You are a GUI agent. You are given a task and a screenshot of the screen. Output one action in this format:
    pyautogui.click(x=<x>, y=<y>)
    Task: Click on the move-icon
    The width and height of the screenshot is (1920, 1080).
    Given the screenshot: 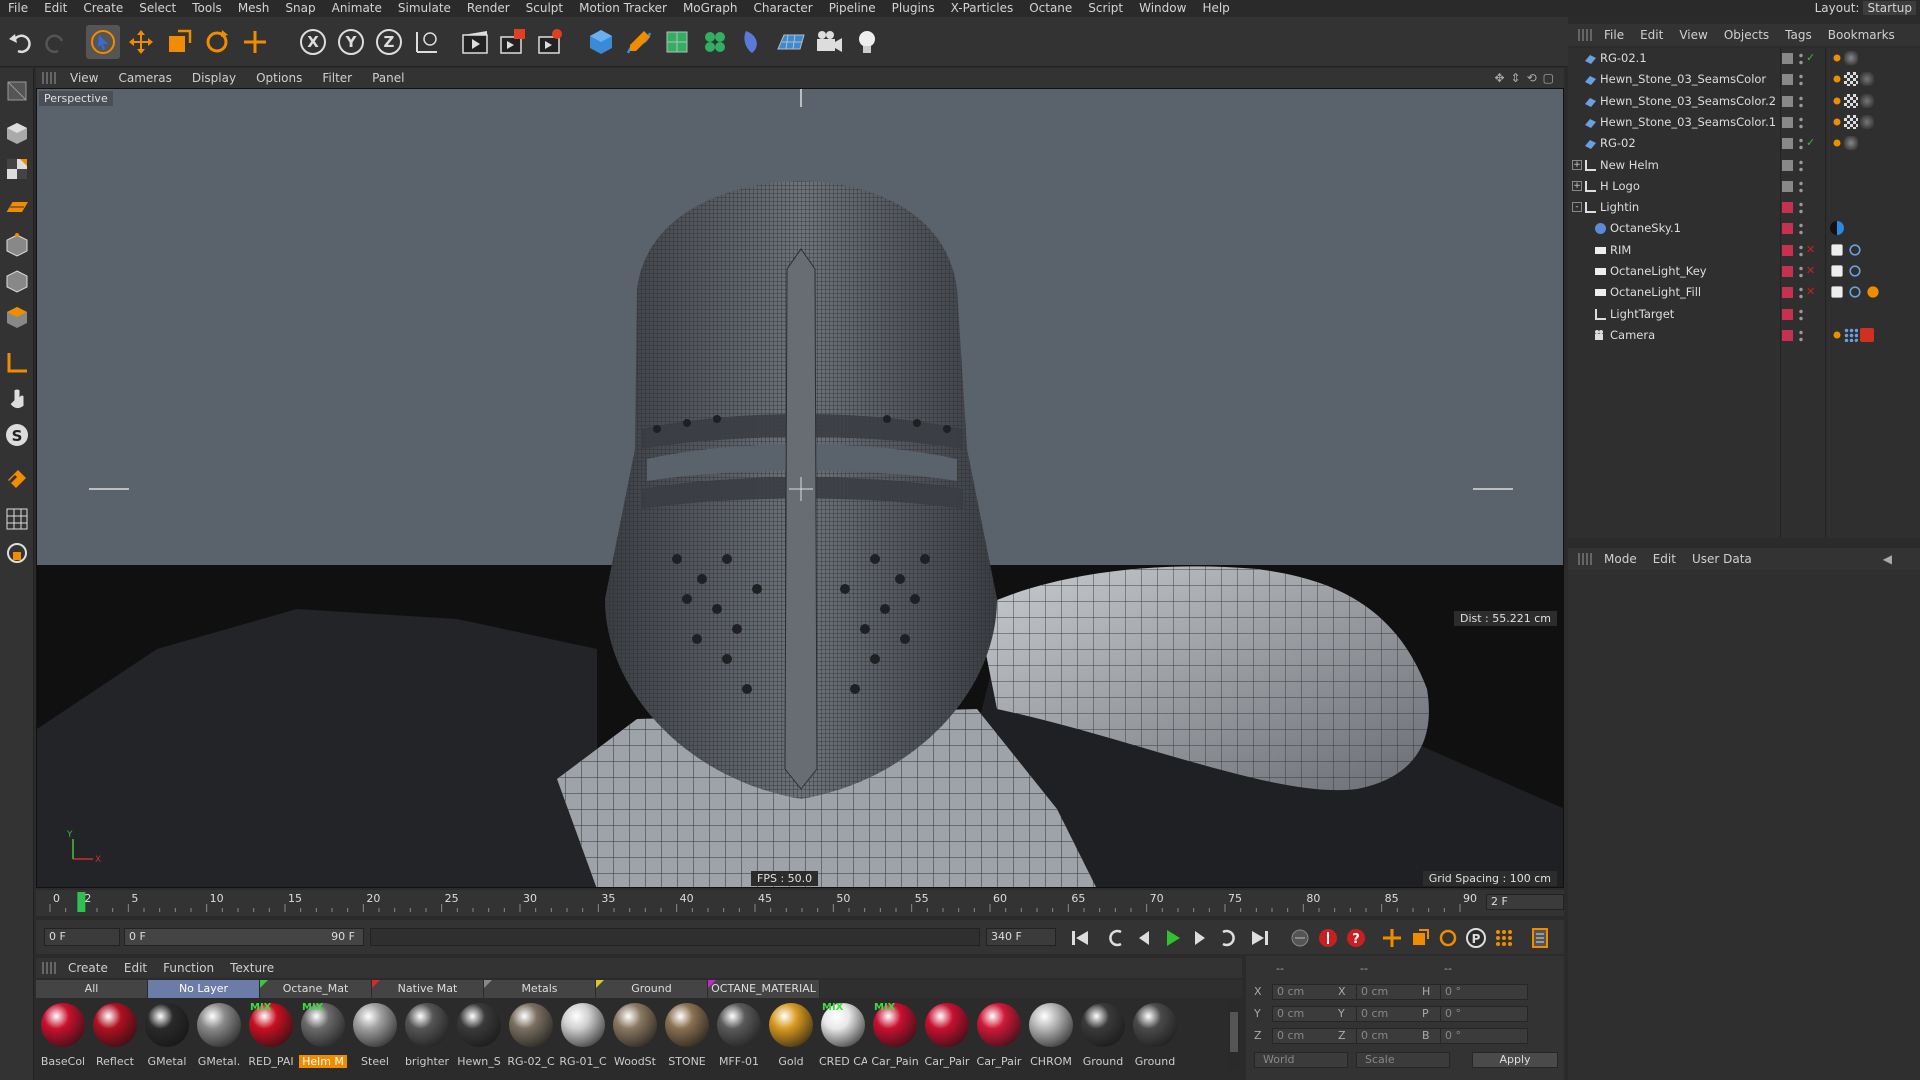 What is the action you would take?
    pyautogui.click(x=141, y=42)
    